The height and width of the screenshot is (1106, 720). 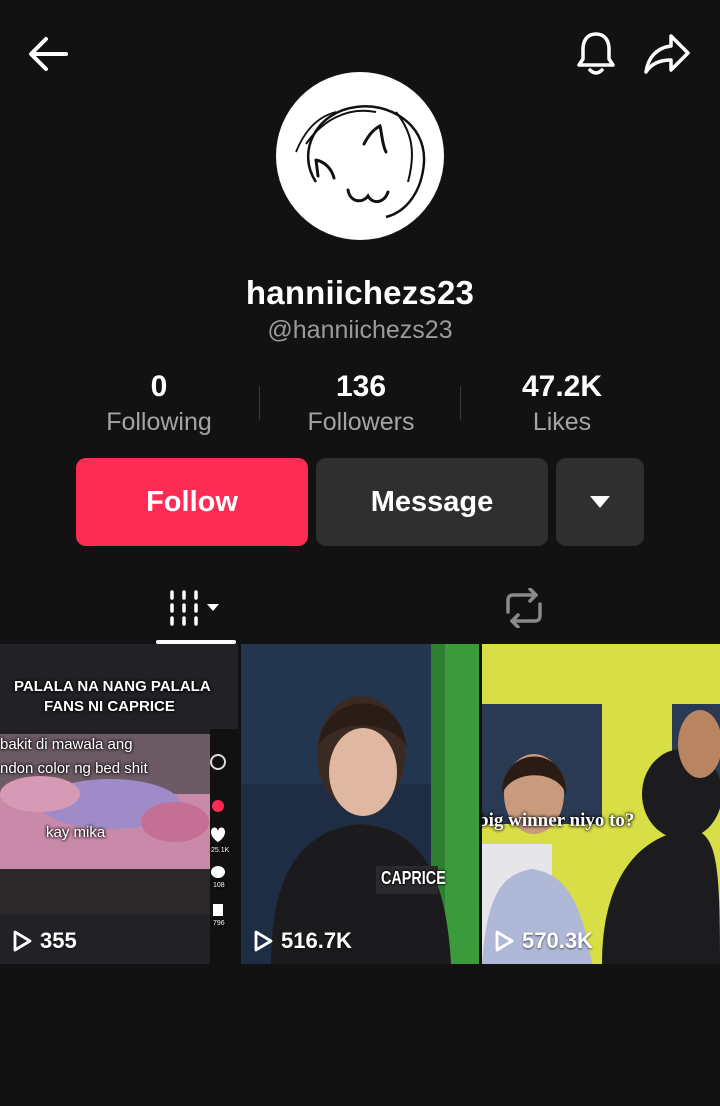 I want to click on side-save-count: 796, so click(x=219, y=923).